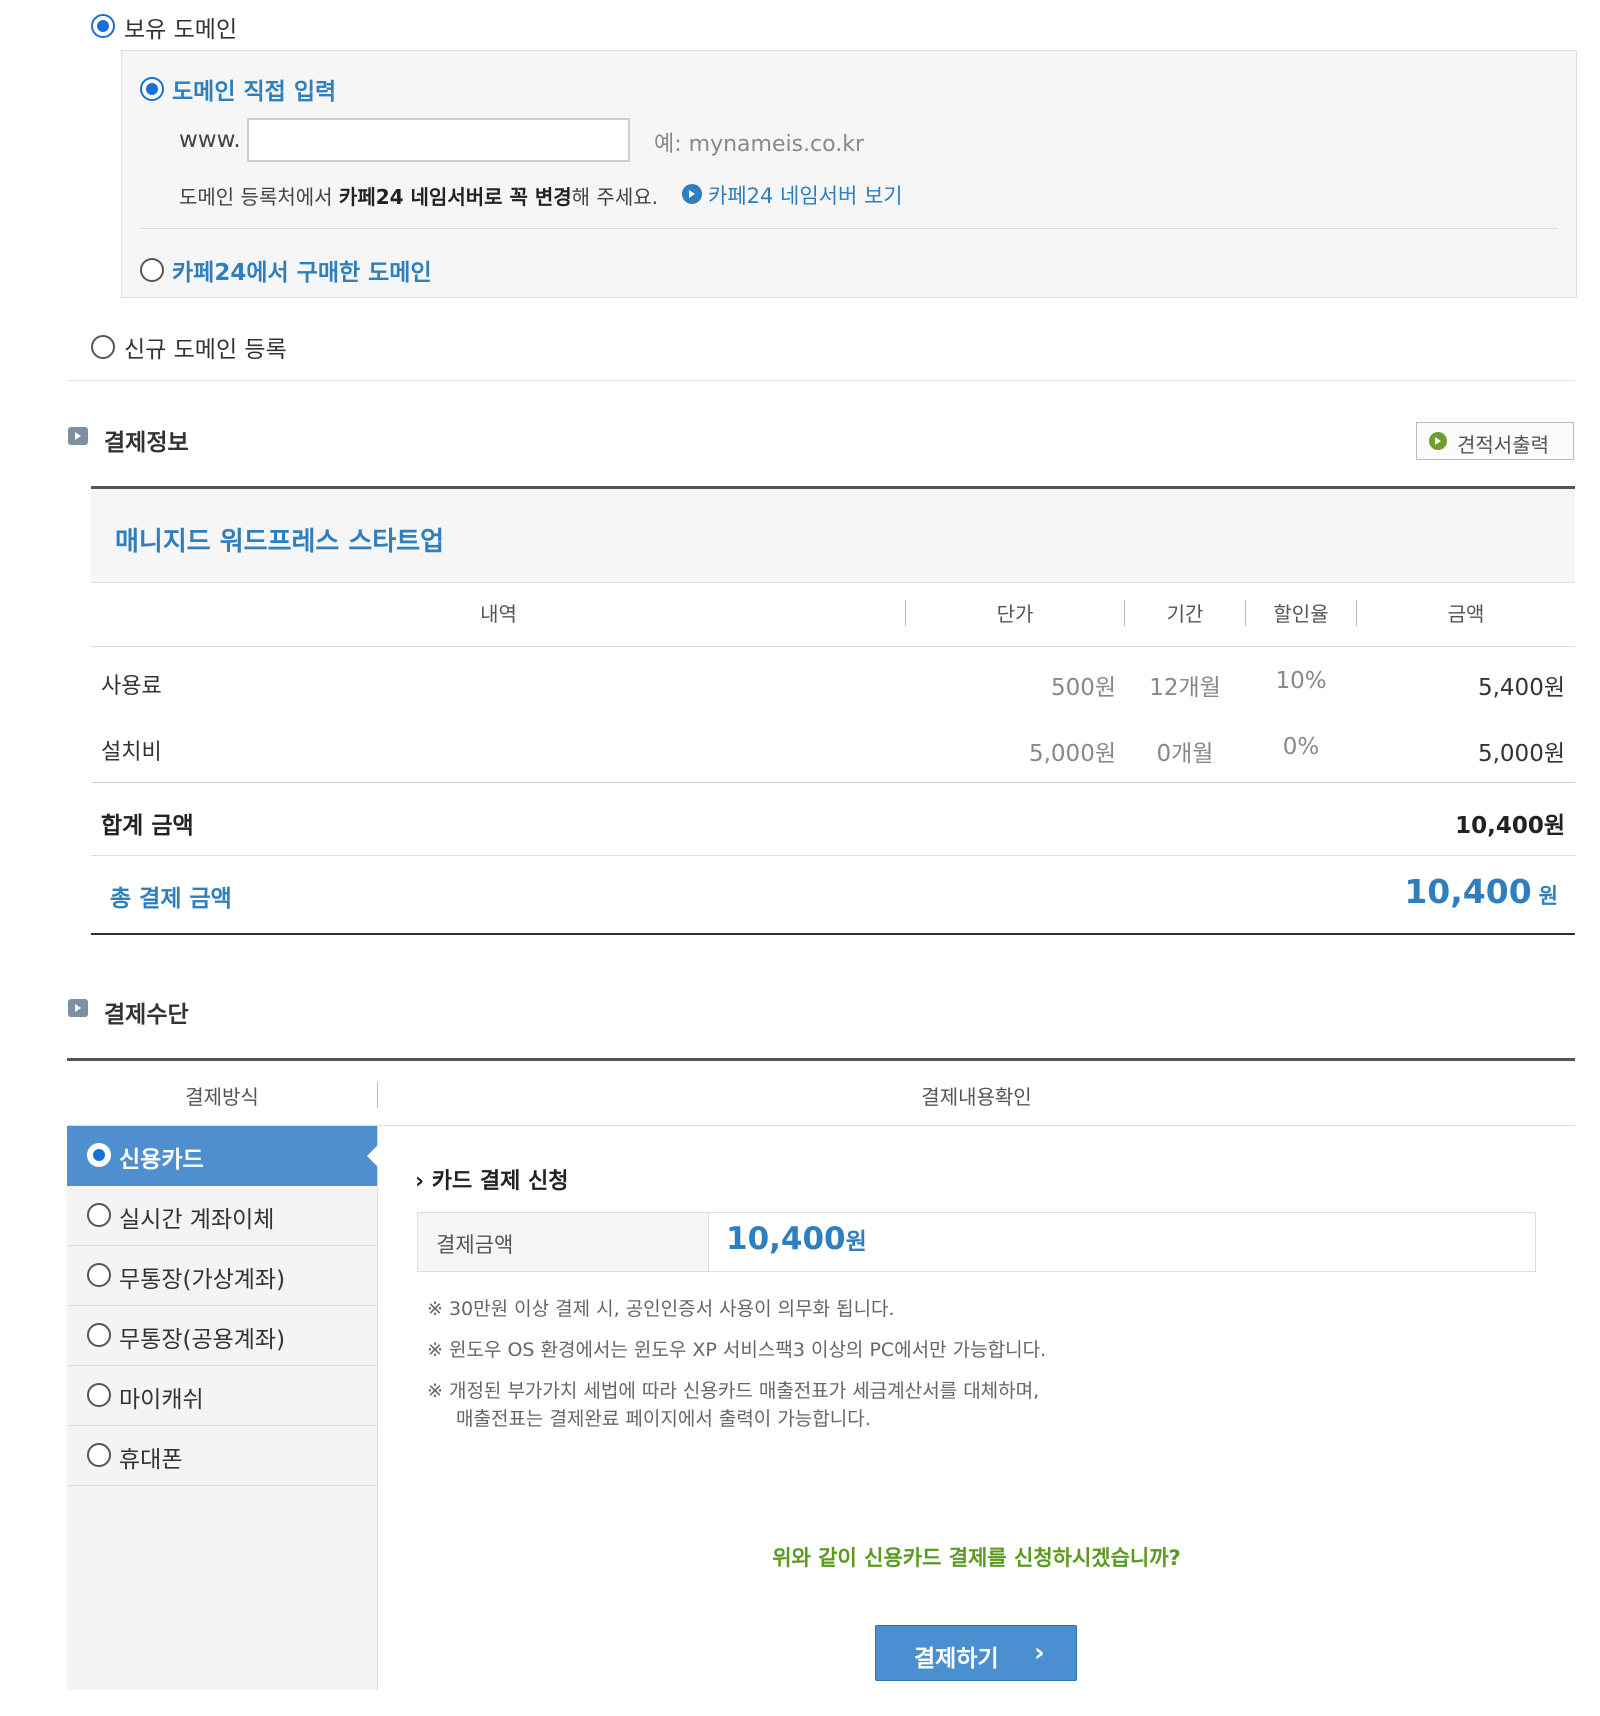 This screenshot has height=1716, width=1600. What do you see at coordinates (1301, 747) in the screenshot?
I see `row-discount: 0%` at bounding box center [1301, 747].